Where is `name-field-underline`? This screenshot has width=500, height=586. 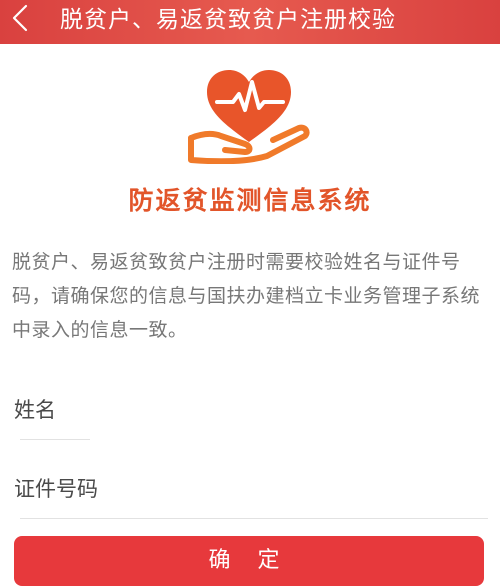 name-field-underline is located at coordinates (55, 439).